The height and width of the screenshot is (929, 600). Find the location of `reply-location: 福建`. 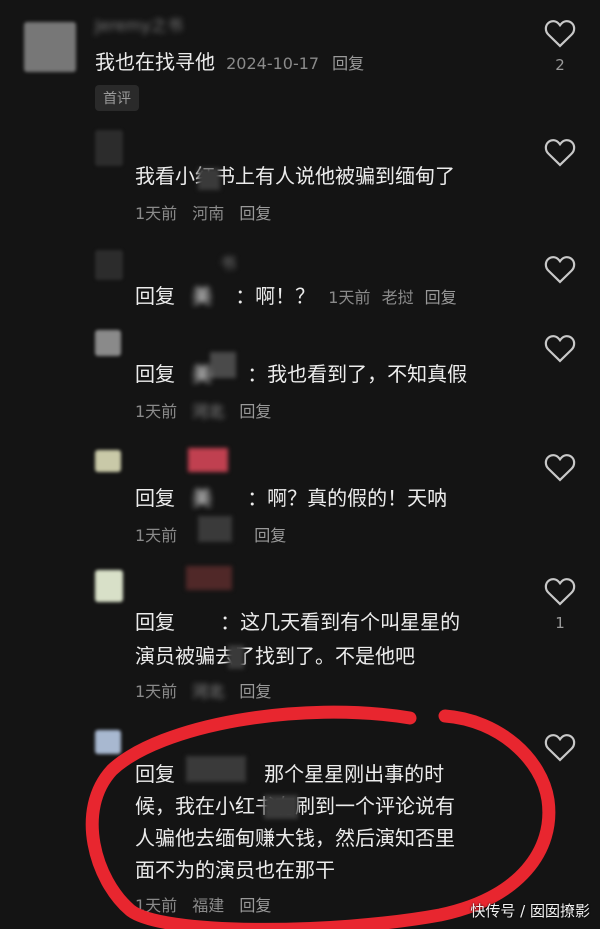

reply-location: 福建 is located at coordinates (208, 905).